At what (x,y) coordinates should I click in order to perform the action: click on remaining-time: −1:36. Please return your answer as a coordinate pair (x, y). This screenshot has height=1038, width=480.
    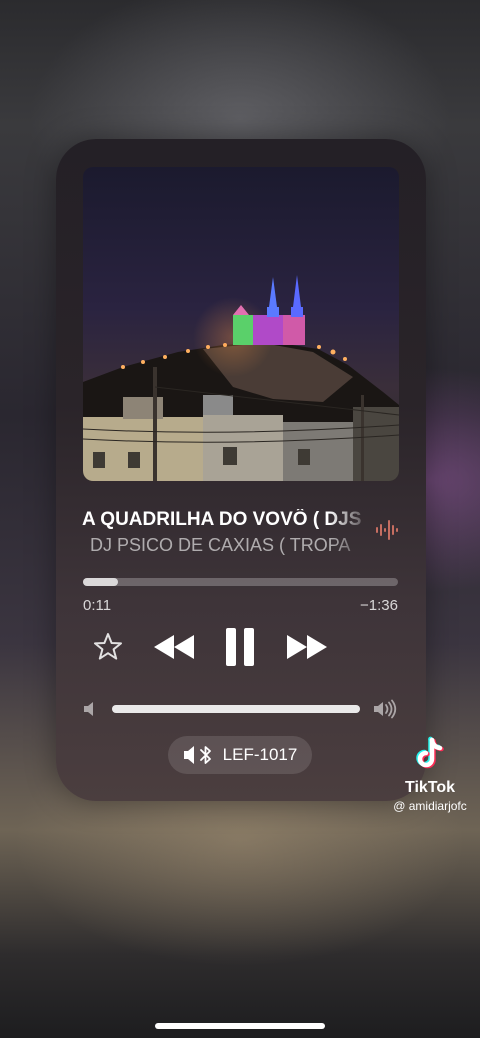
    Looking at the image, I should click on (379, 605).